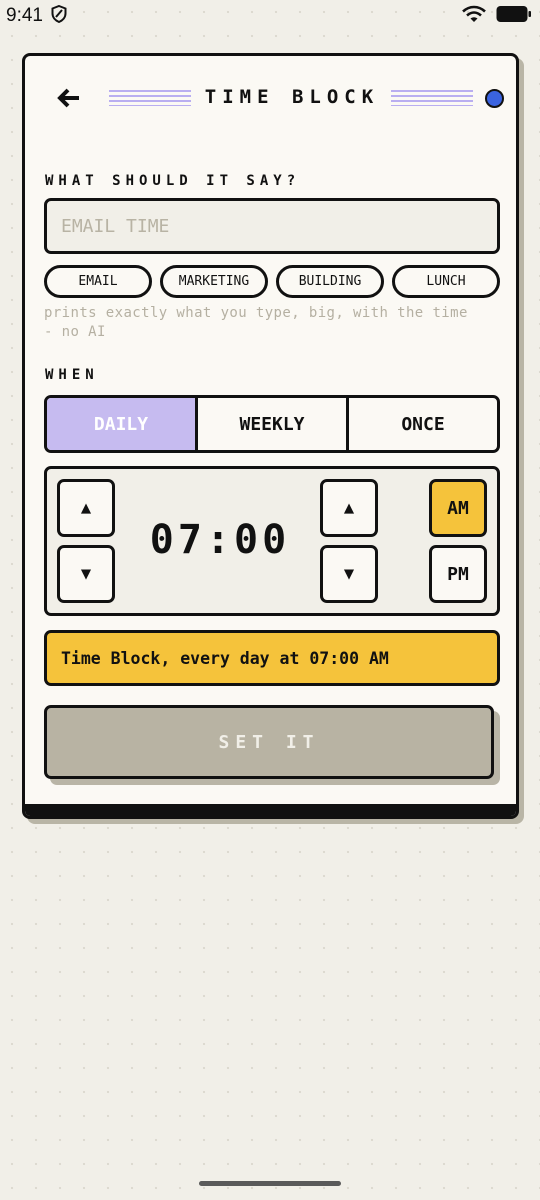  What do you see at coordinates (269, 742) in the screenshot?
I see `set-it-button: SET IT` at bounding box center [269, 742].